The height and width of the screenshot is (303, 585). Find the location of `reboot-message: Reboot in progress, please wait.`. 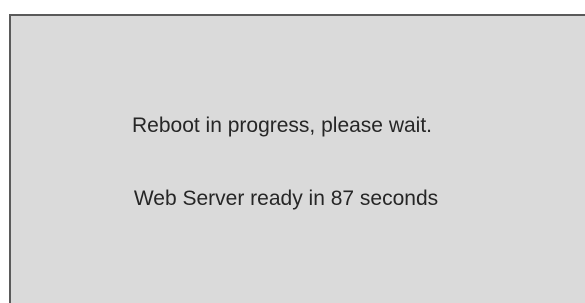

reboot-message: Reboot in progress, please wait. is located at coordinates (282, 125).